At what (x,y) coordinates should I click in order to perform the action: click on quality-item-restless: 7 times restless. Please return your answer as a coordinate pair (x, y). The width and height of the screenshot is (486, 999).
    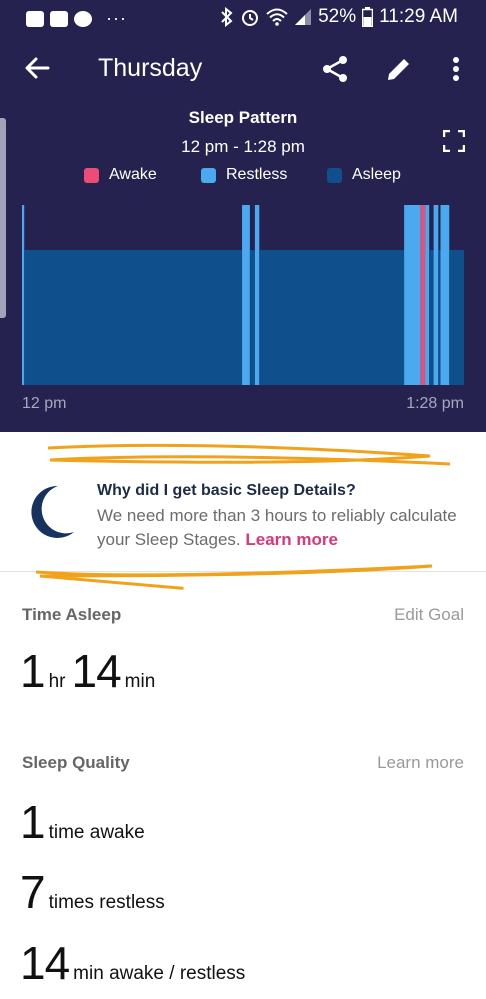
    Looking at the image, I should click on (95, 892).